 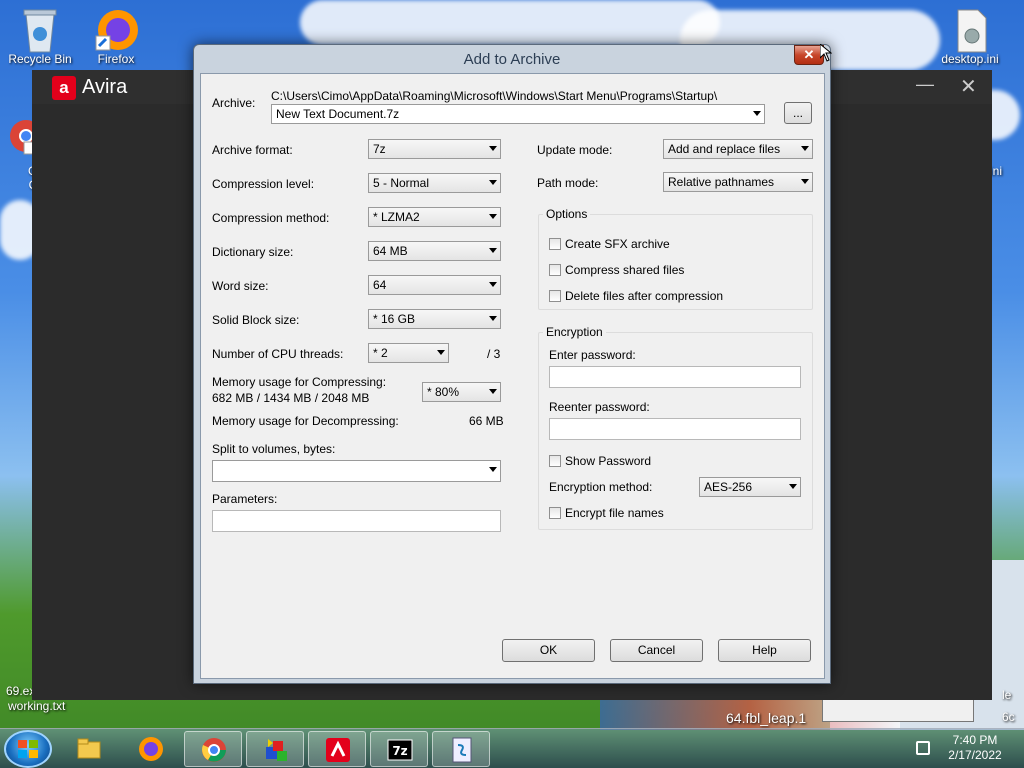 I want to click on start-button, so click(x=28, y=749).